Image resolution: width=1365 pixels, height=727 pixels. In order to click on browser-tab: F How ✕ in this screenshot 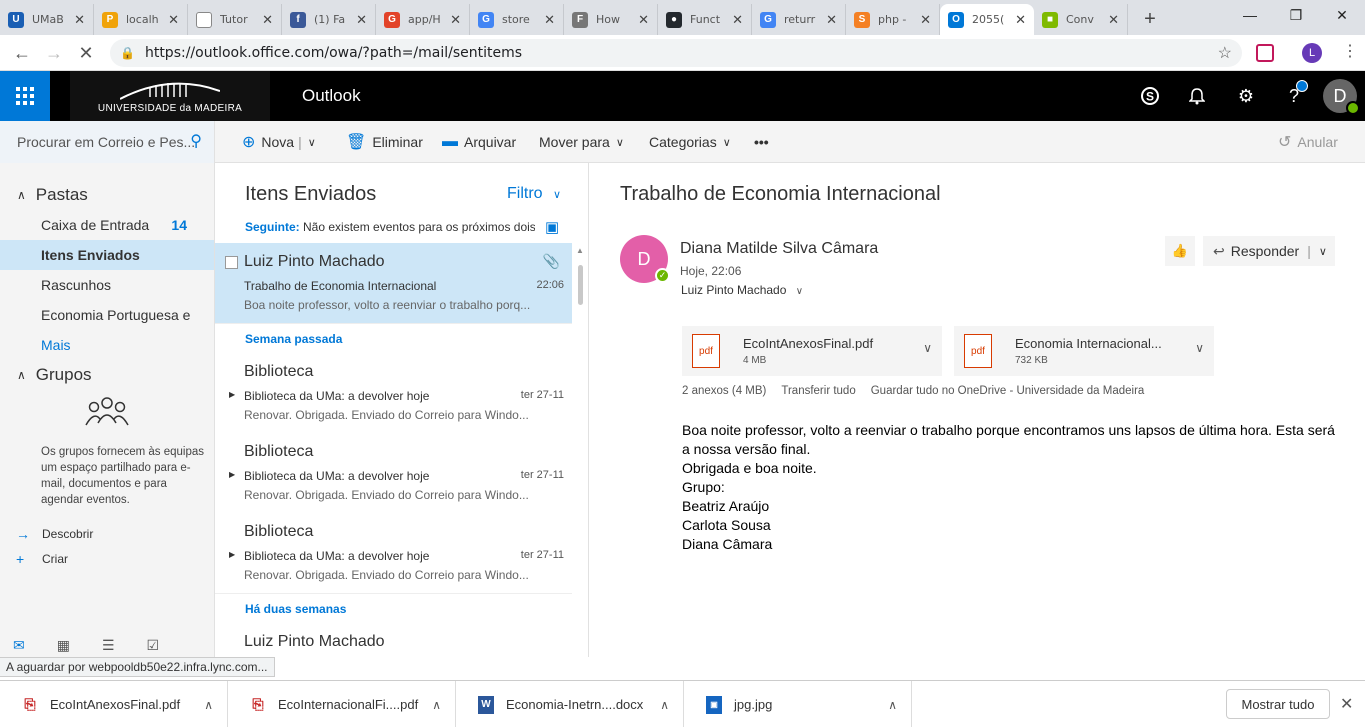, I will do `click(611, 19)`.